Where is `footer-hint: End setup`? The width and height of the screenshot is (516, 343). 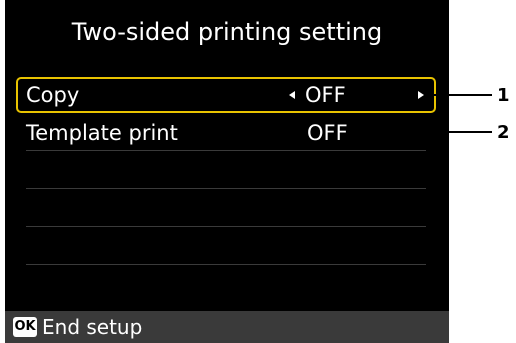 footer-hint: End setup is located at coordinates (92, 327).